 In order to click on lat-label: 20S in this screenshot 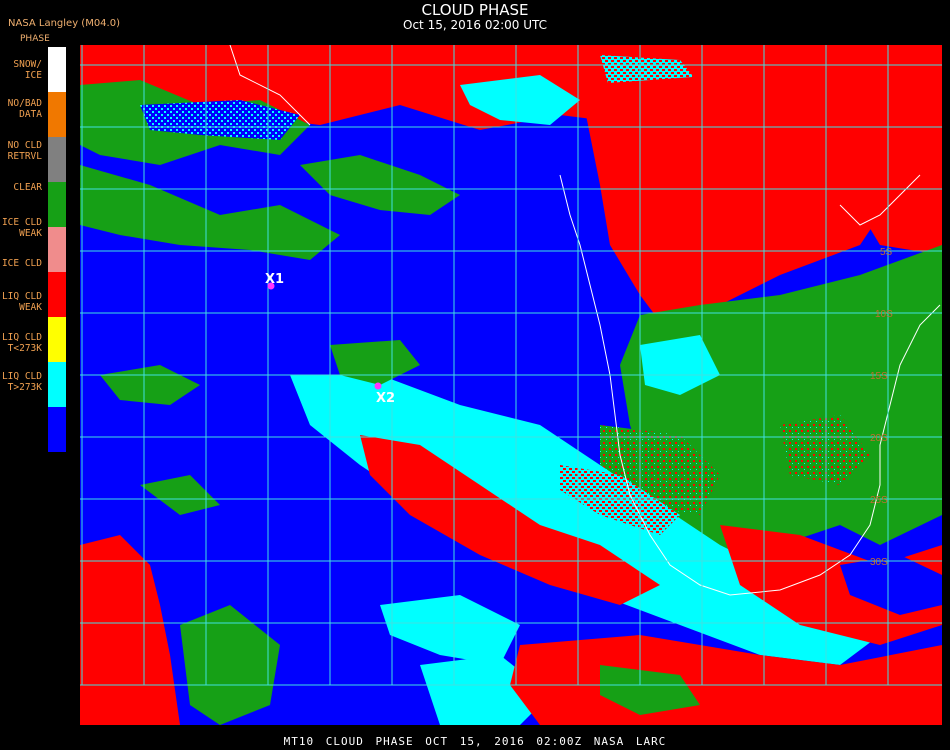, I will do `click(879, 438)`.